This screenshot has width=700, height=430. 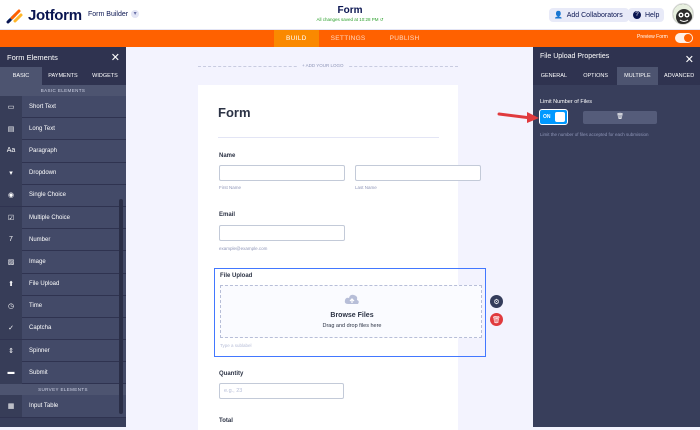 What do you see at coordinates (405, 38) in the screenshot?
I see `tab-publish: PUBLISH` at bounding box center [405, 38].